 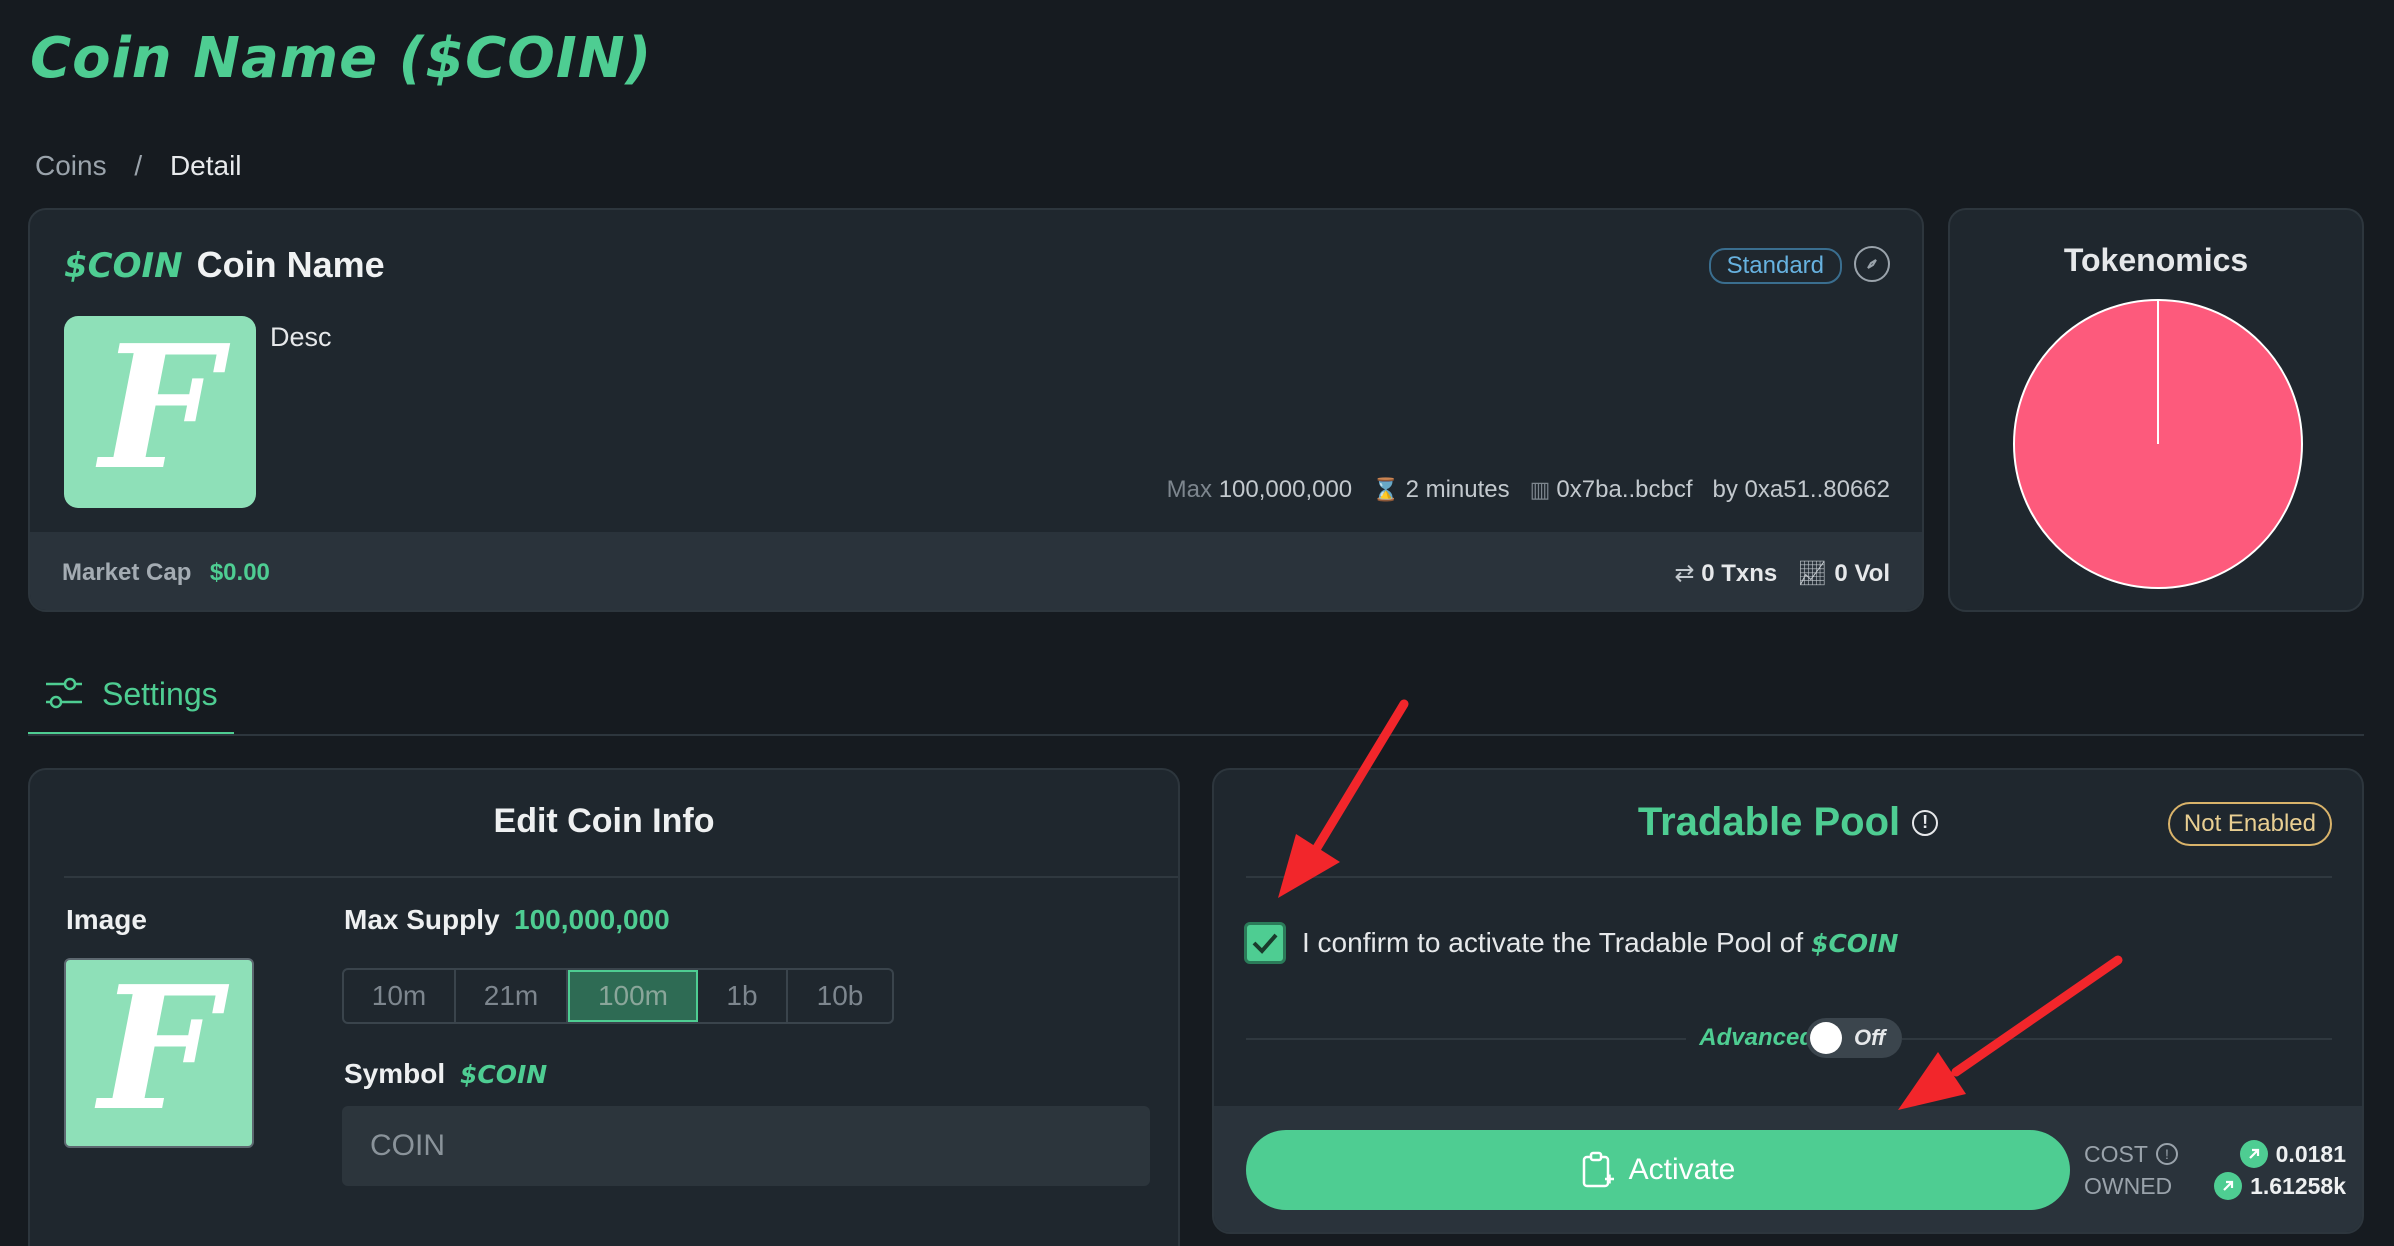 What do you see at coordinates (1872, 264) in the screenshot?
I see `compass-icon` at bounding box center [1872, 264].